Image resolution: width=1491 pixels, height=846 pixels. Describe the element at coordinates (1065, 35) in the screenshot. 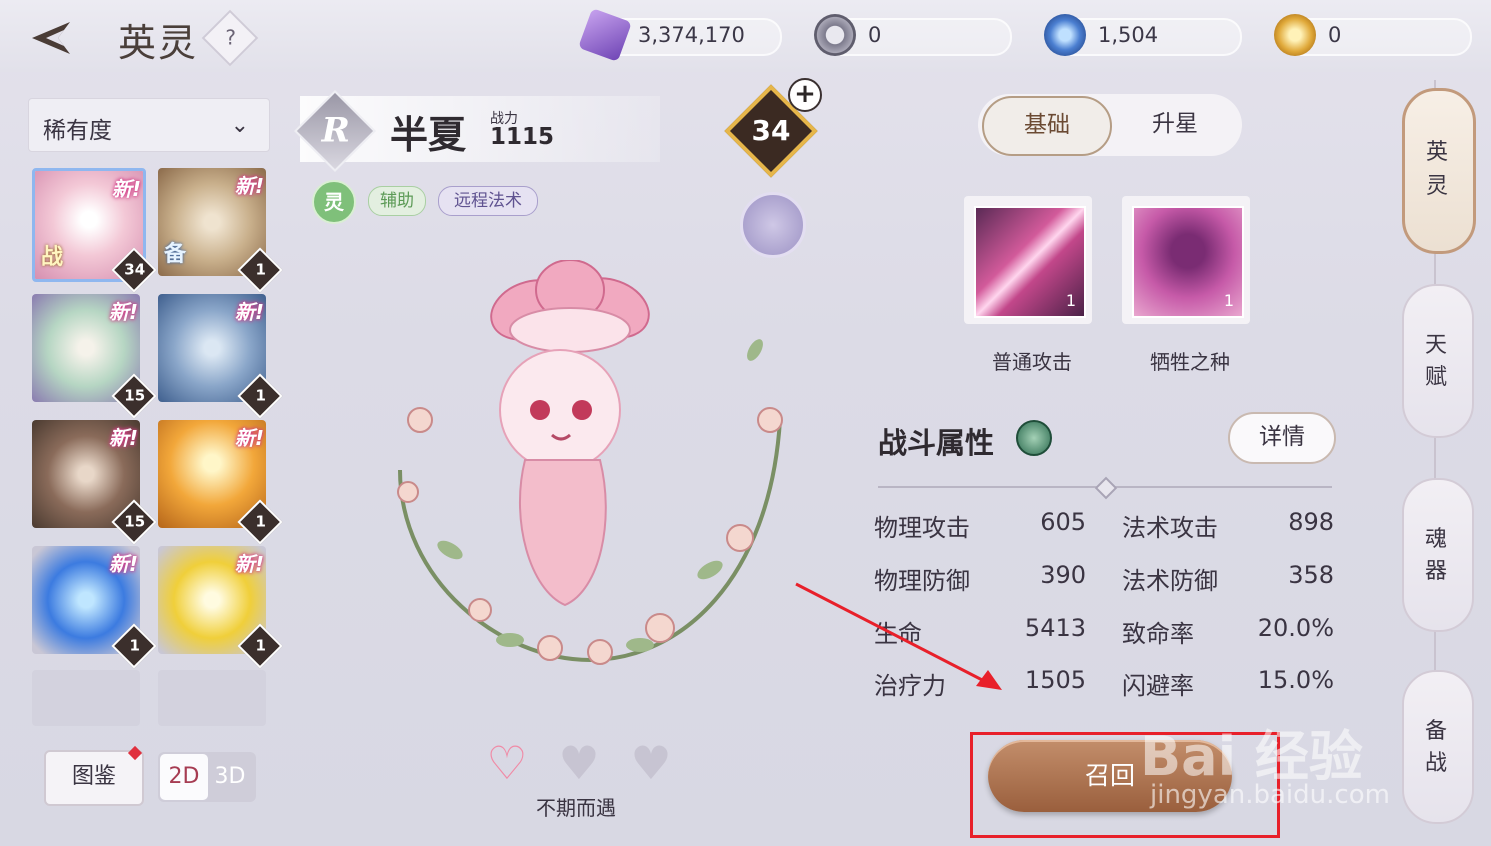

I see `blue-spiral-icon` at that location.